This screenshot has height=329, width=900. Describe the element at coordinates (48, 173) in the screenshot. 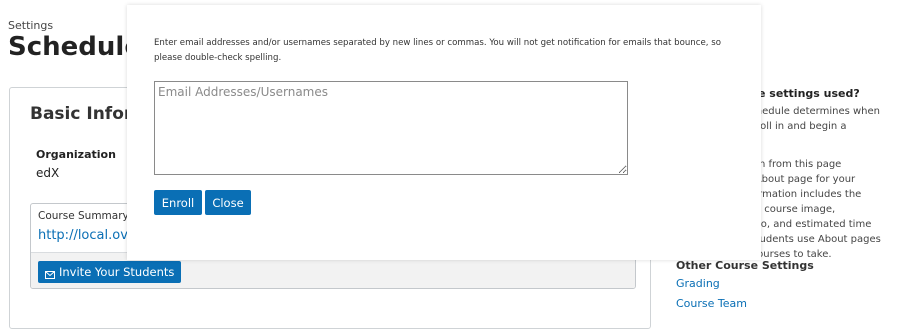

I see `organization-value: edX` at that location.